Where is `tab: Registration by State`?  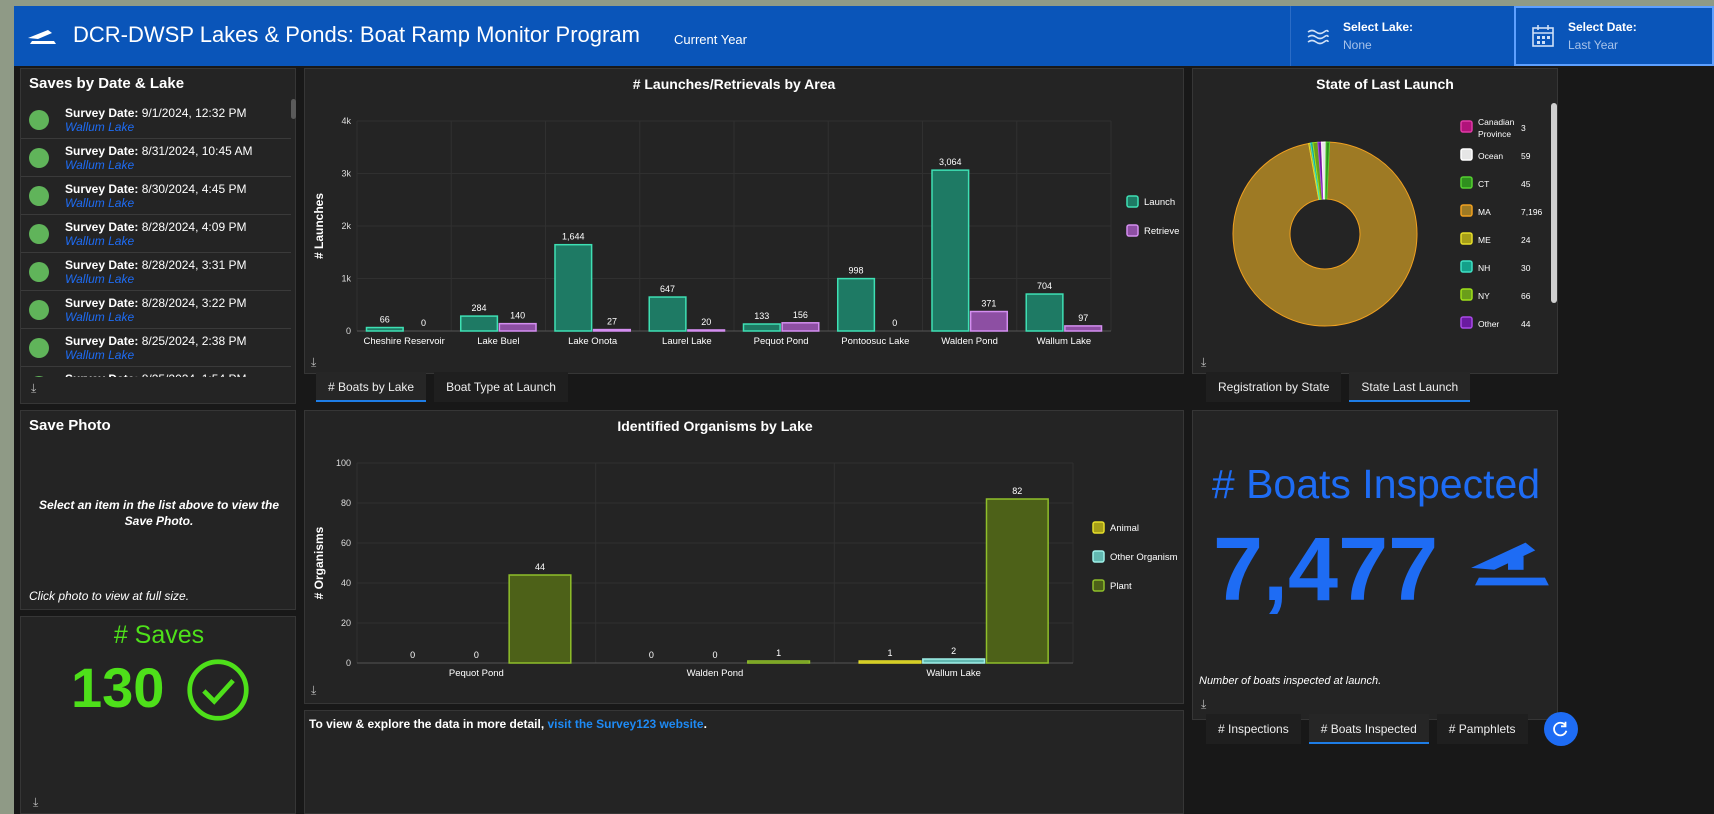 tab: Registration by State is located at coordinates (1274, 387).